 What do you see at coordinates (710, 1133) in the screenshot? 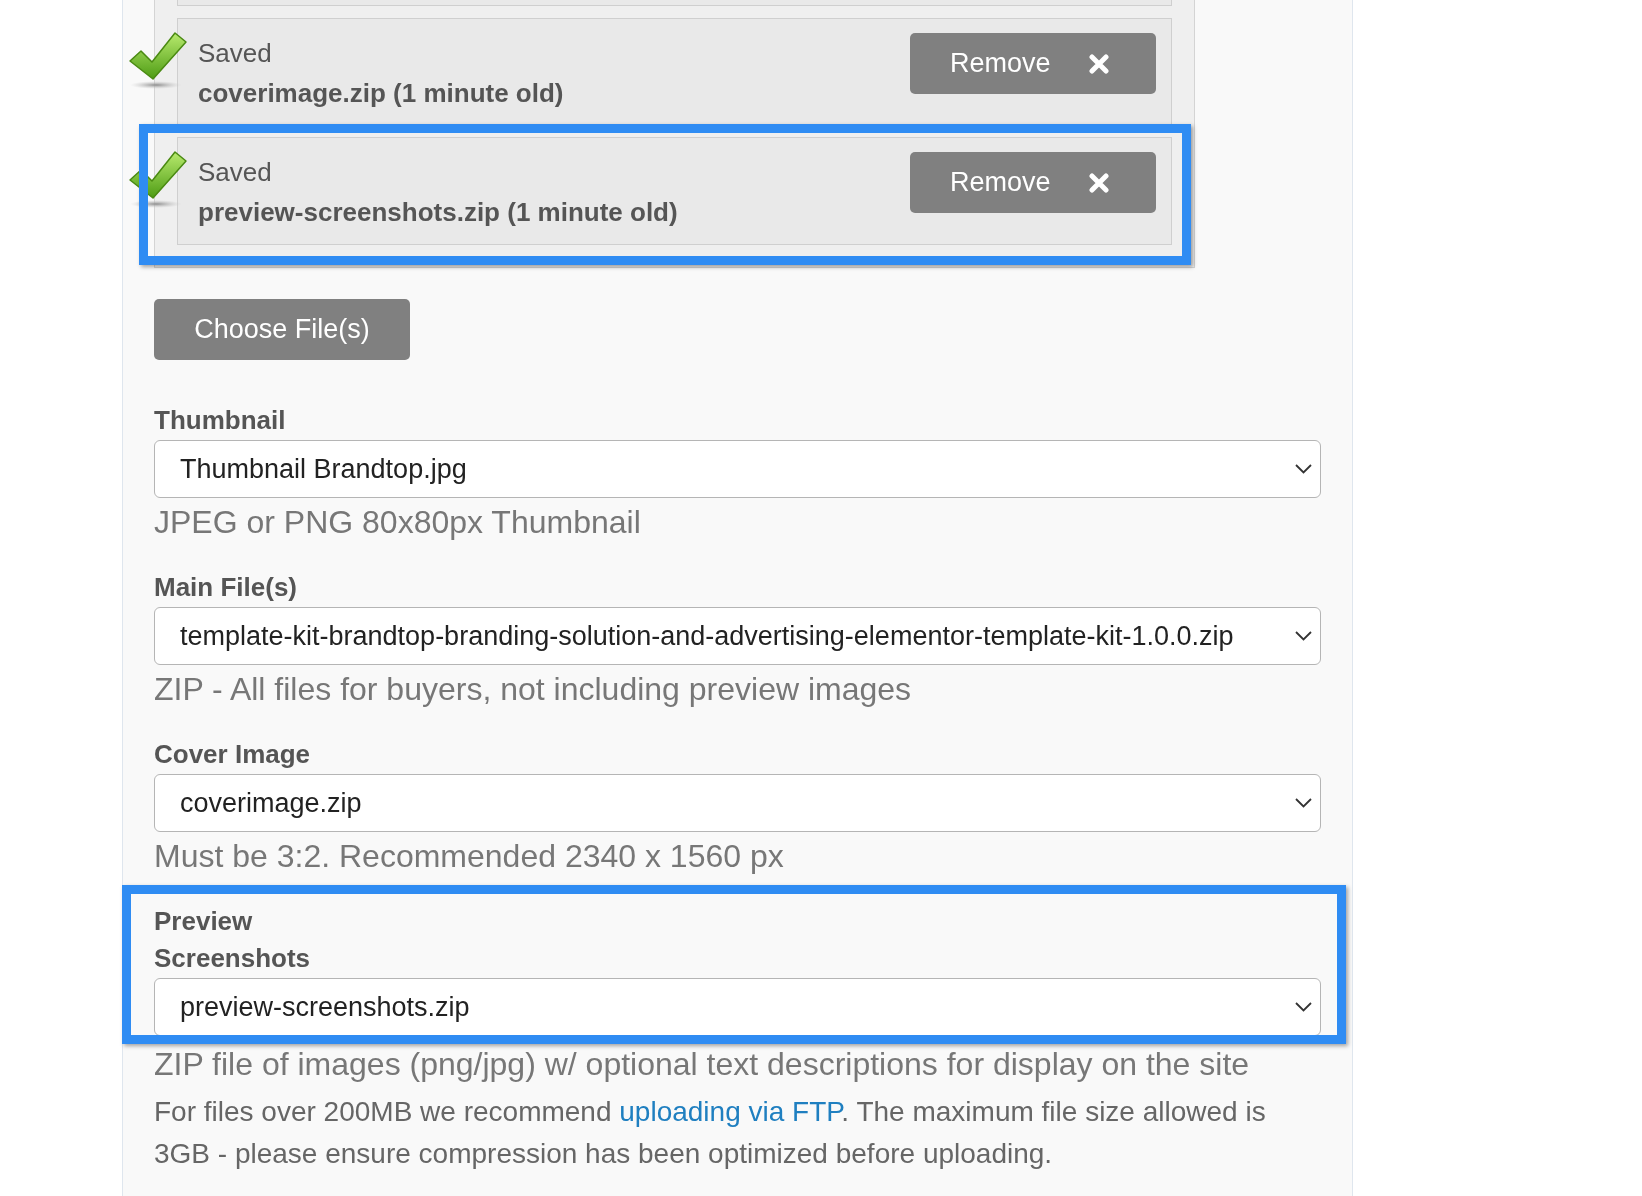
I see `upload-note: For files over 200MB we recommend uploading via FTP. The maximum file size allowed is 3GB - please ensure compression has been optimized before uploading.` at bounding box center [710, 1133].